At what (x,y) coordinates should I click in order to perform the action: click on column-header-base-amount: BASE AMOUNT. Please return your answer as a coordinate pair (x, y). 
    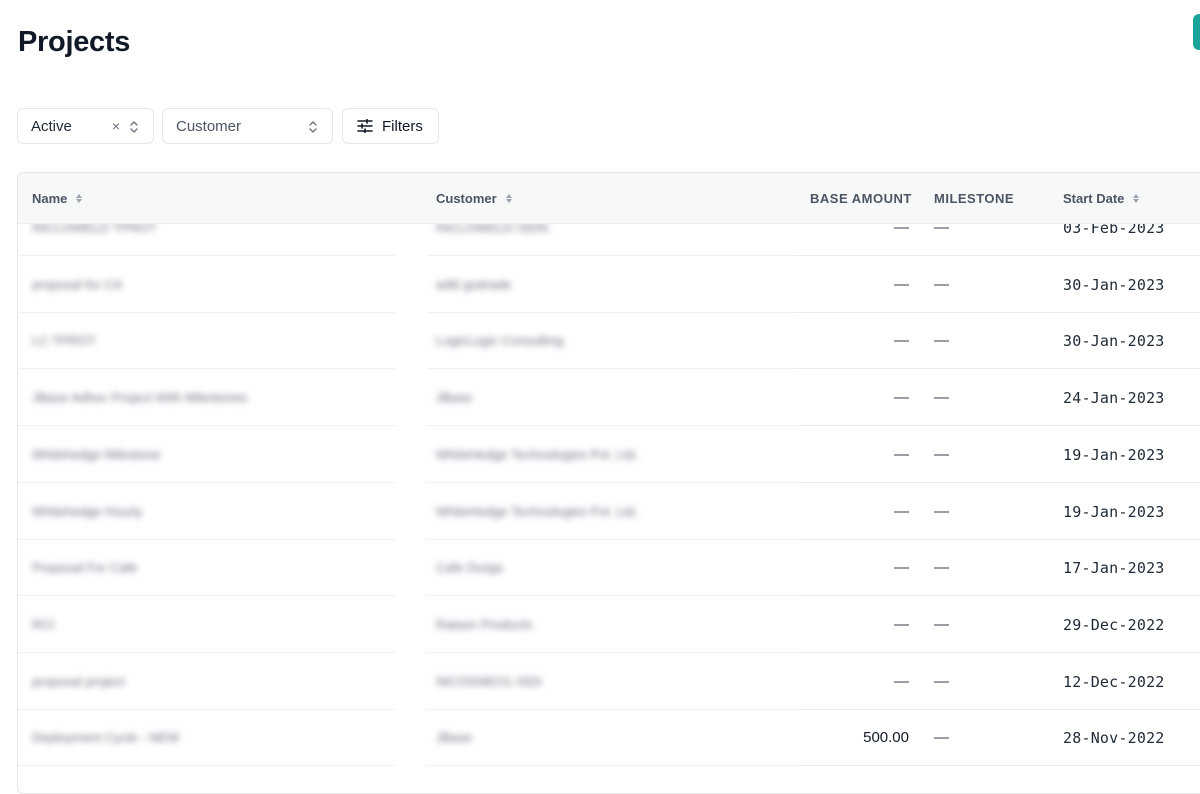
    Looking at the image, I should click on (861, 198).